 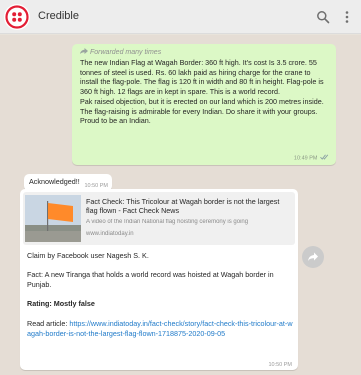 What do you see at coordinates (115, 121) in the screenshot?
I see `message-paragraph: Proud to be an Indian.` at bounding box center [115, 121].